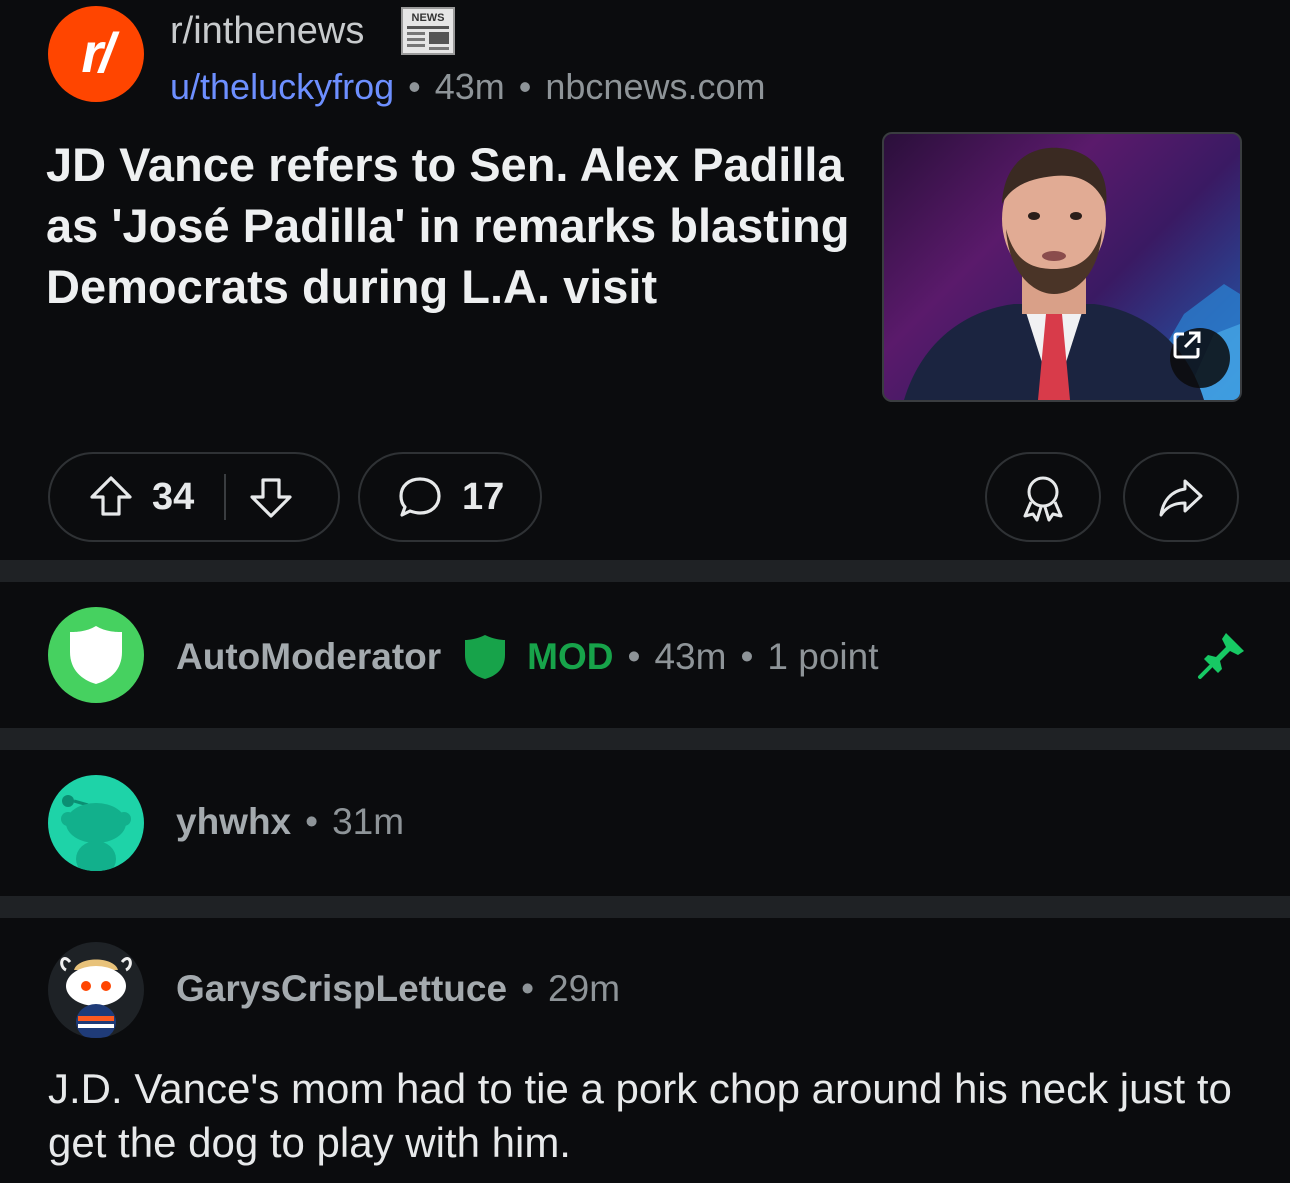 This screenshot has width=1290, height=1183. I want to click on post-meta: u/theluckyfrog • 43m • nbcnews.com, so click(467, 87).